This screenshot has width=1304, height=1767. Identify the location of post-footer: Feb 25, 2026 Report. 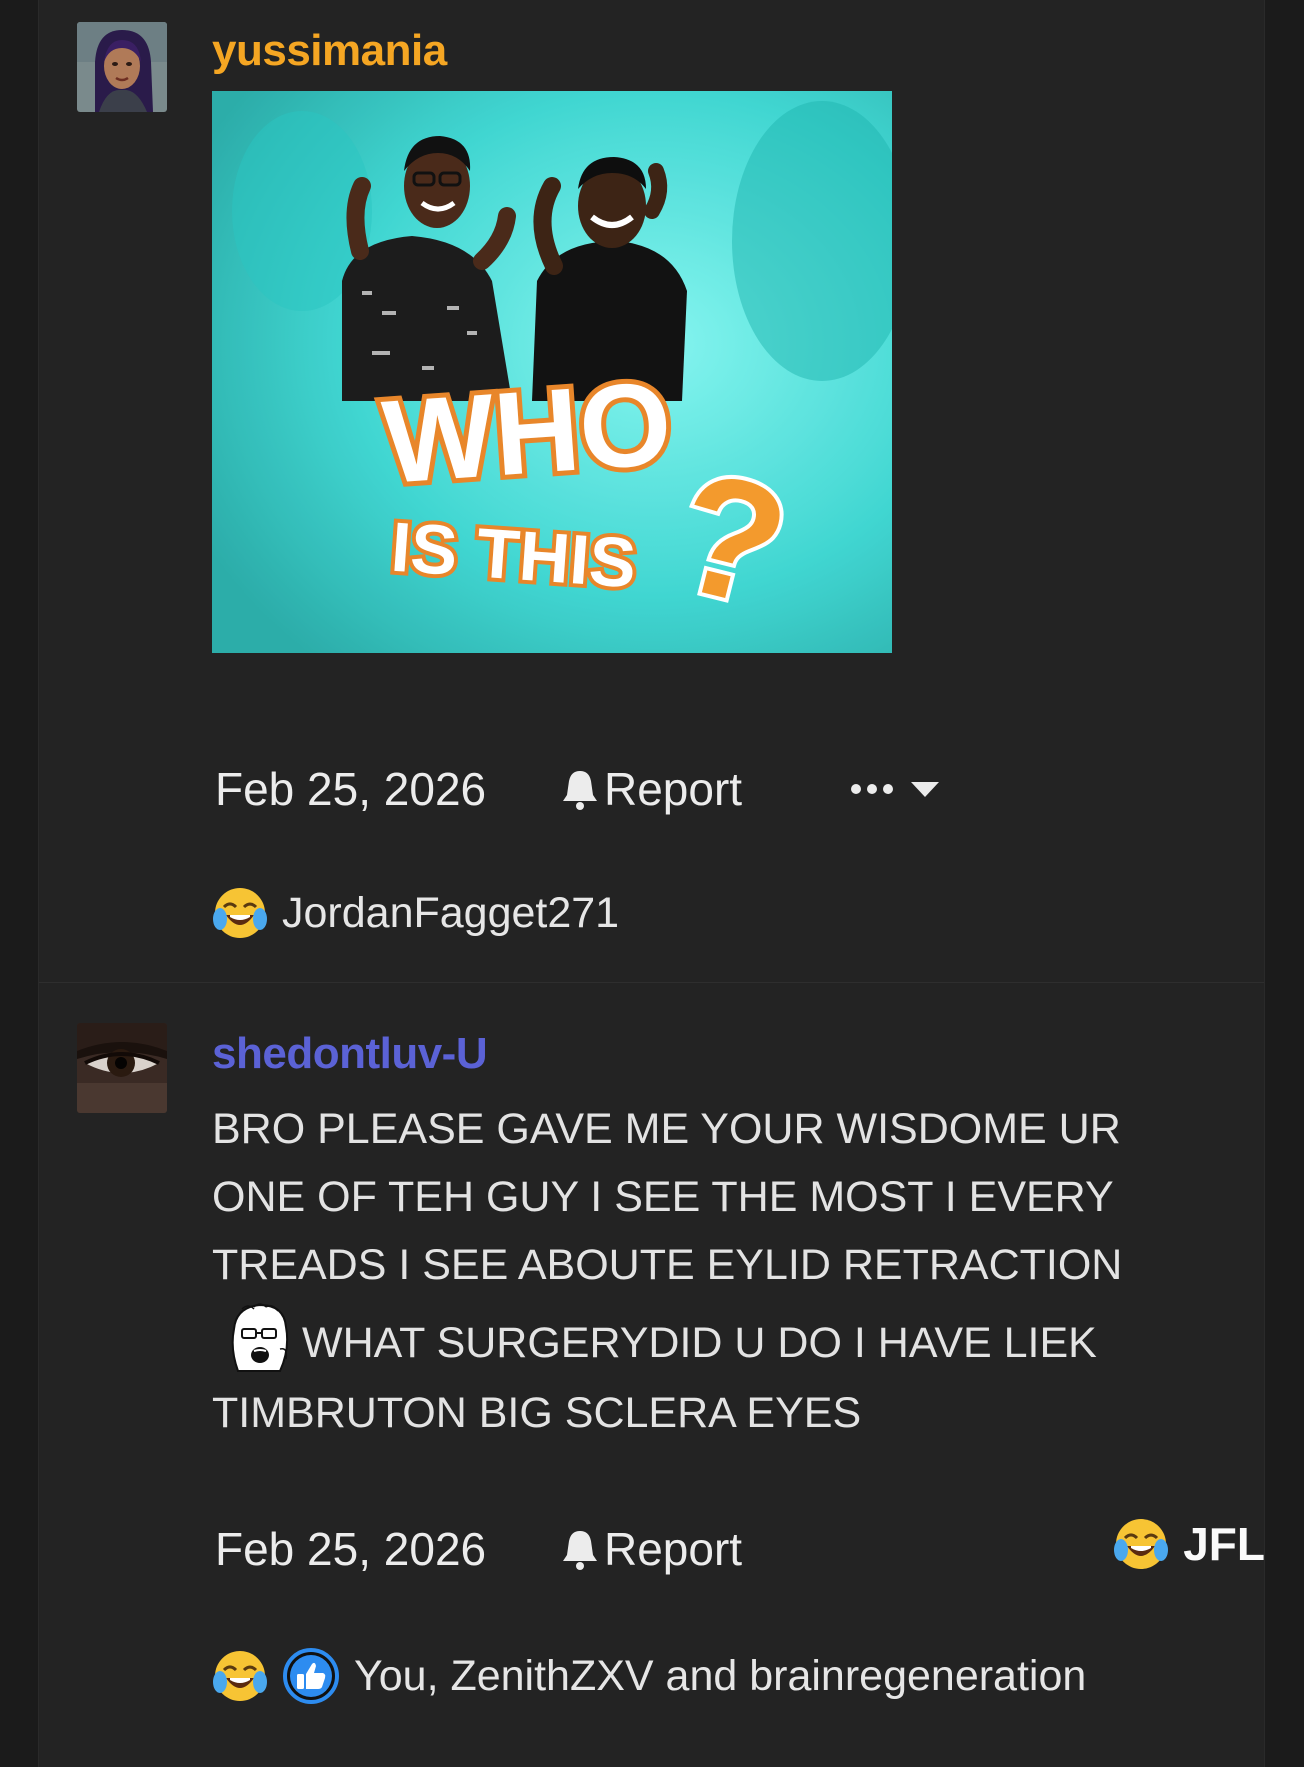
(740, 792).